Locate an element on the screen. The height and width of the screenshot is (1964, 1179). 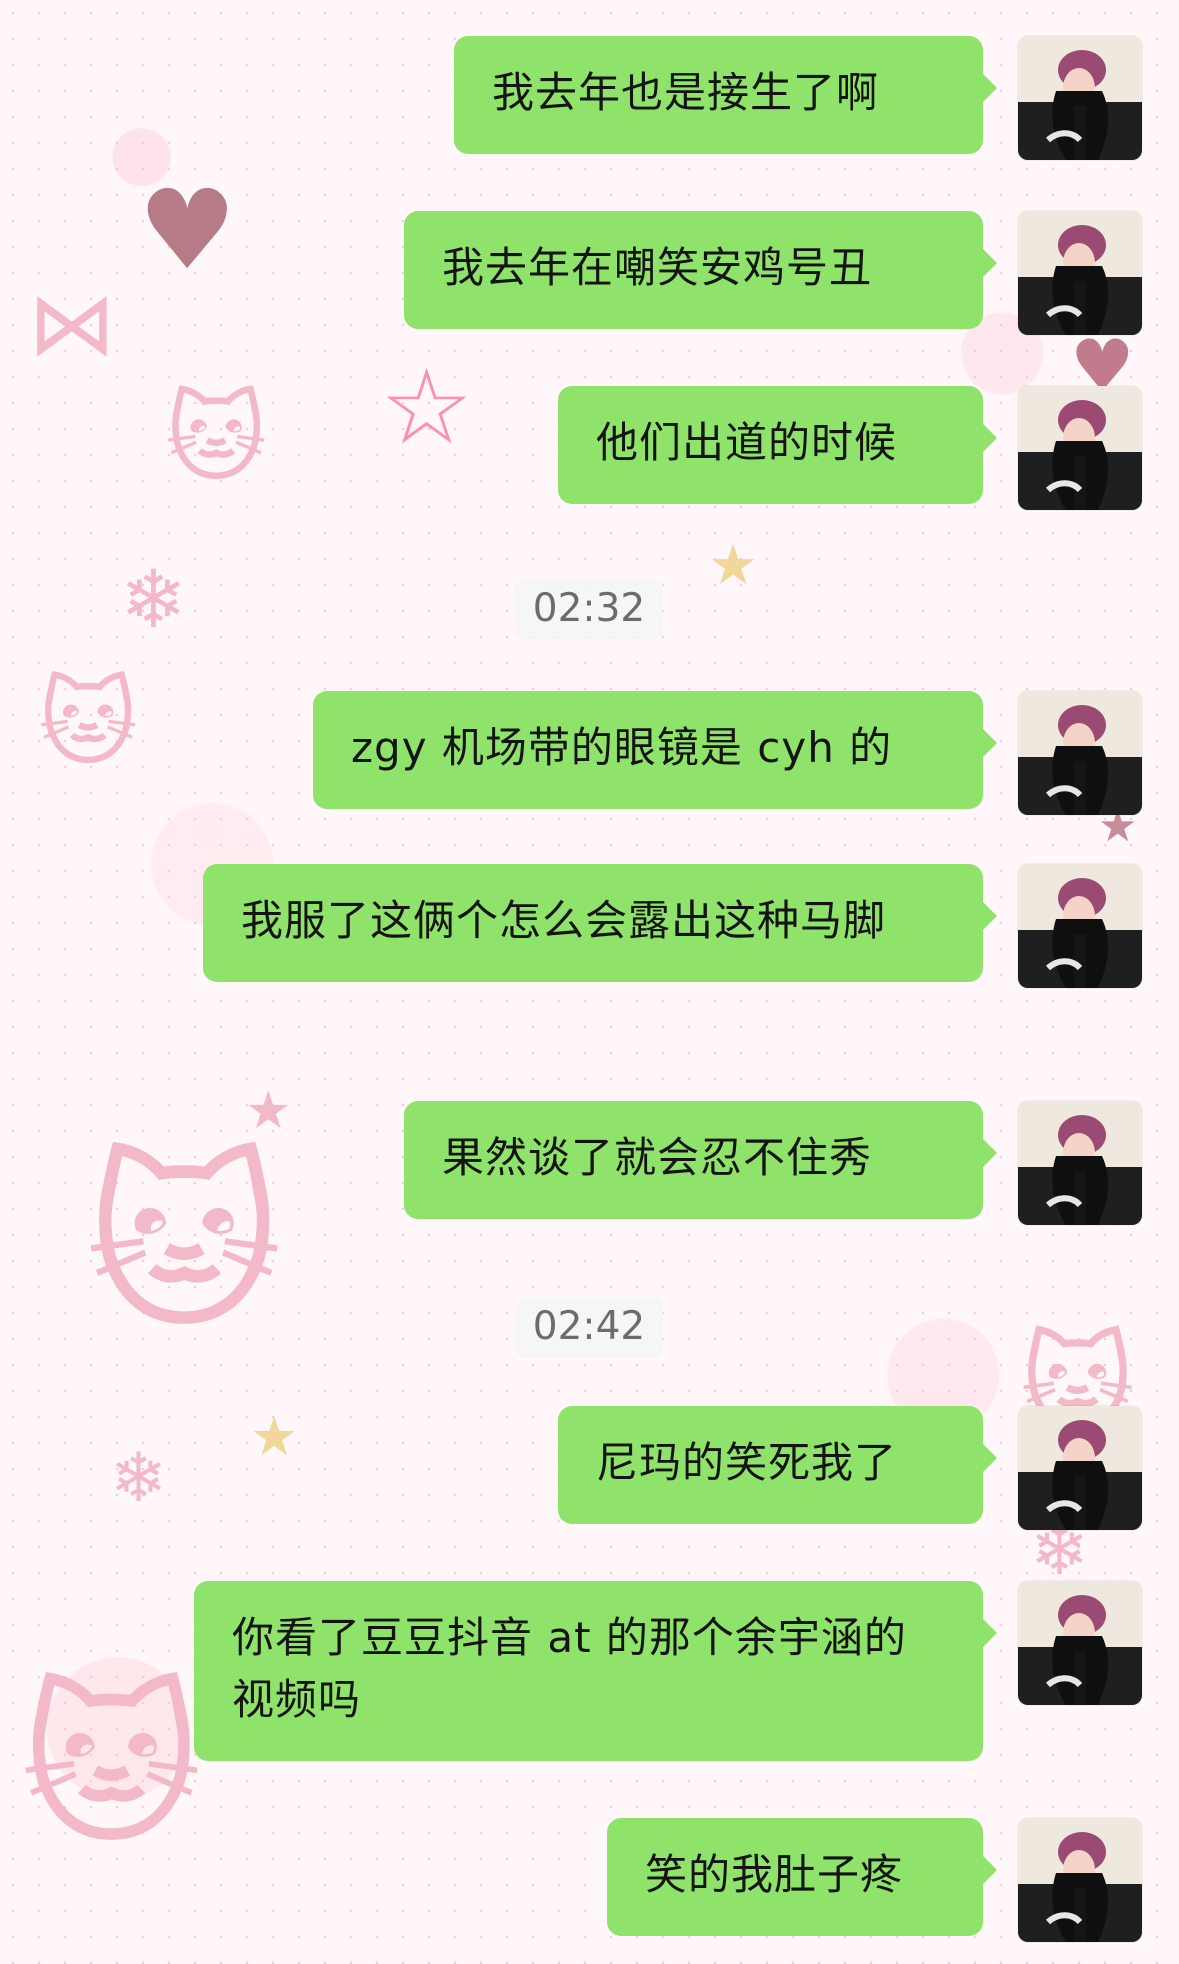
message-bubble: 他们出道的时候 is located at coordinates (777, 445).